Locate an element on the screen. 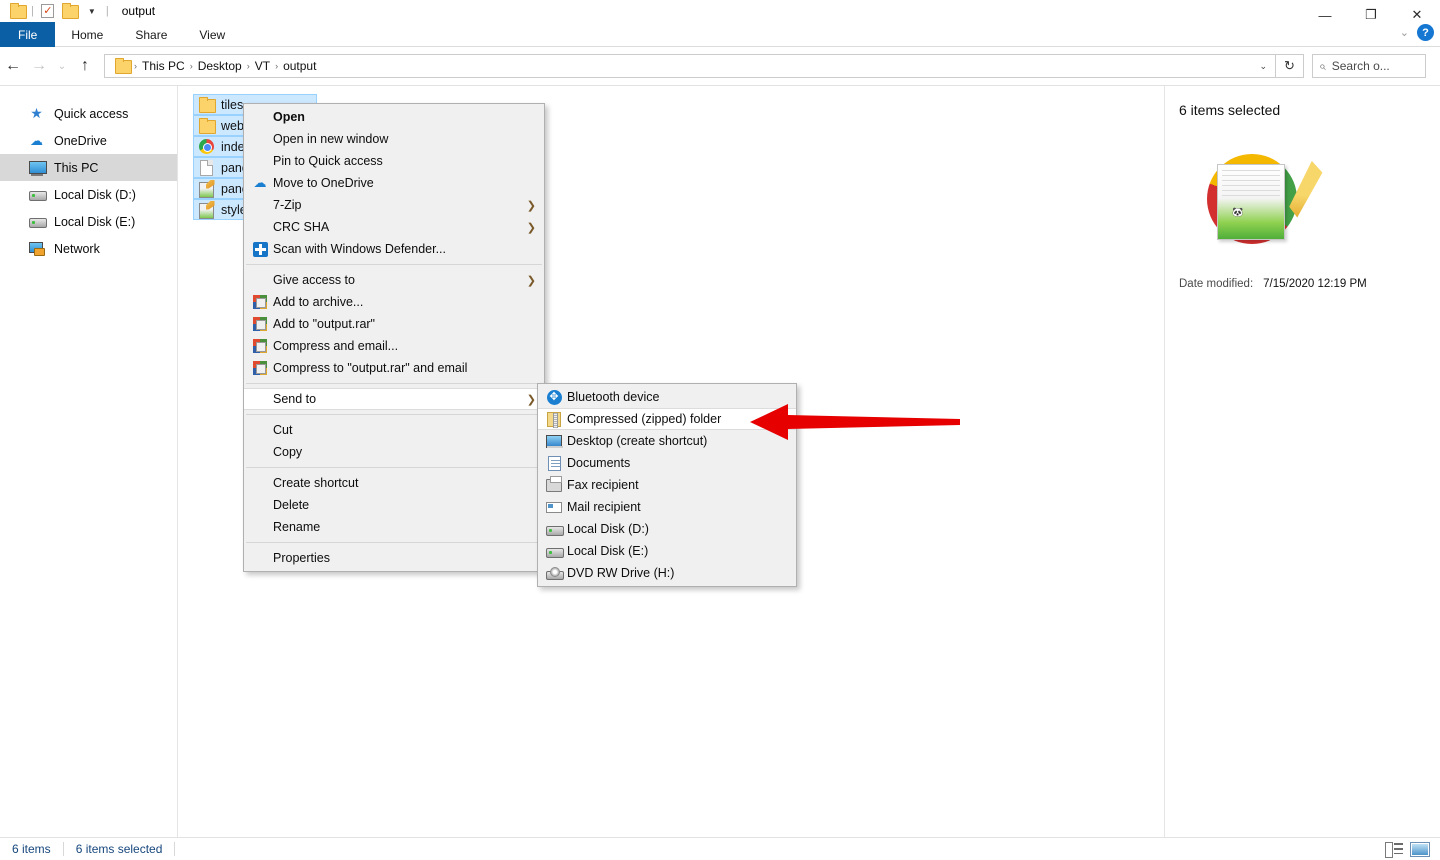 Image resolution: width=1440 pixels, height=860 pixels. menu-item-compress-to-output-rar-and-email: Compress to "output.rar" and email is located at coordinates (394, 368).